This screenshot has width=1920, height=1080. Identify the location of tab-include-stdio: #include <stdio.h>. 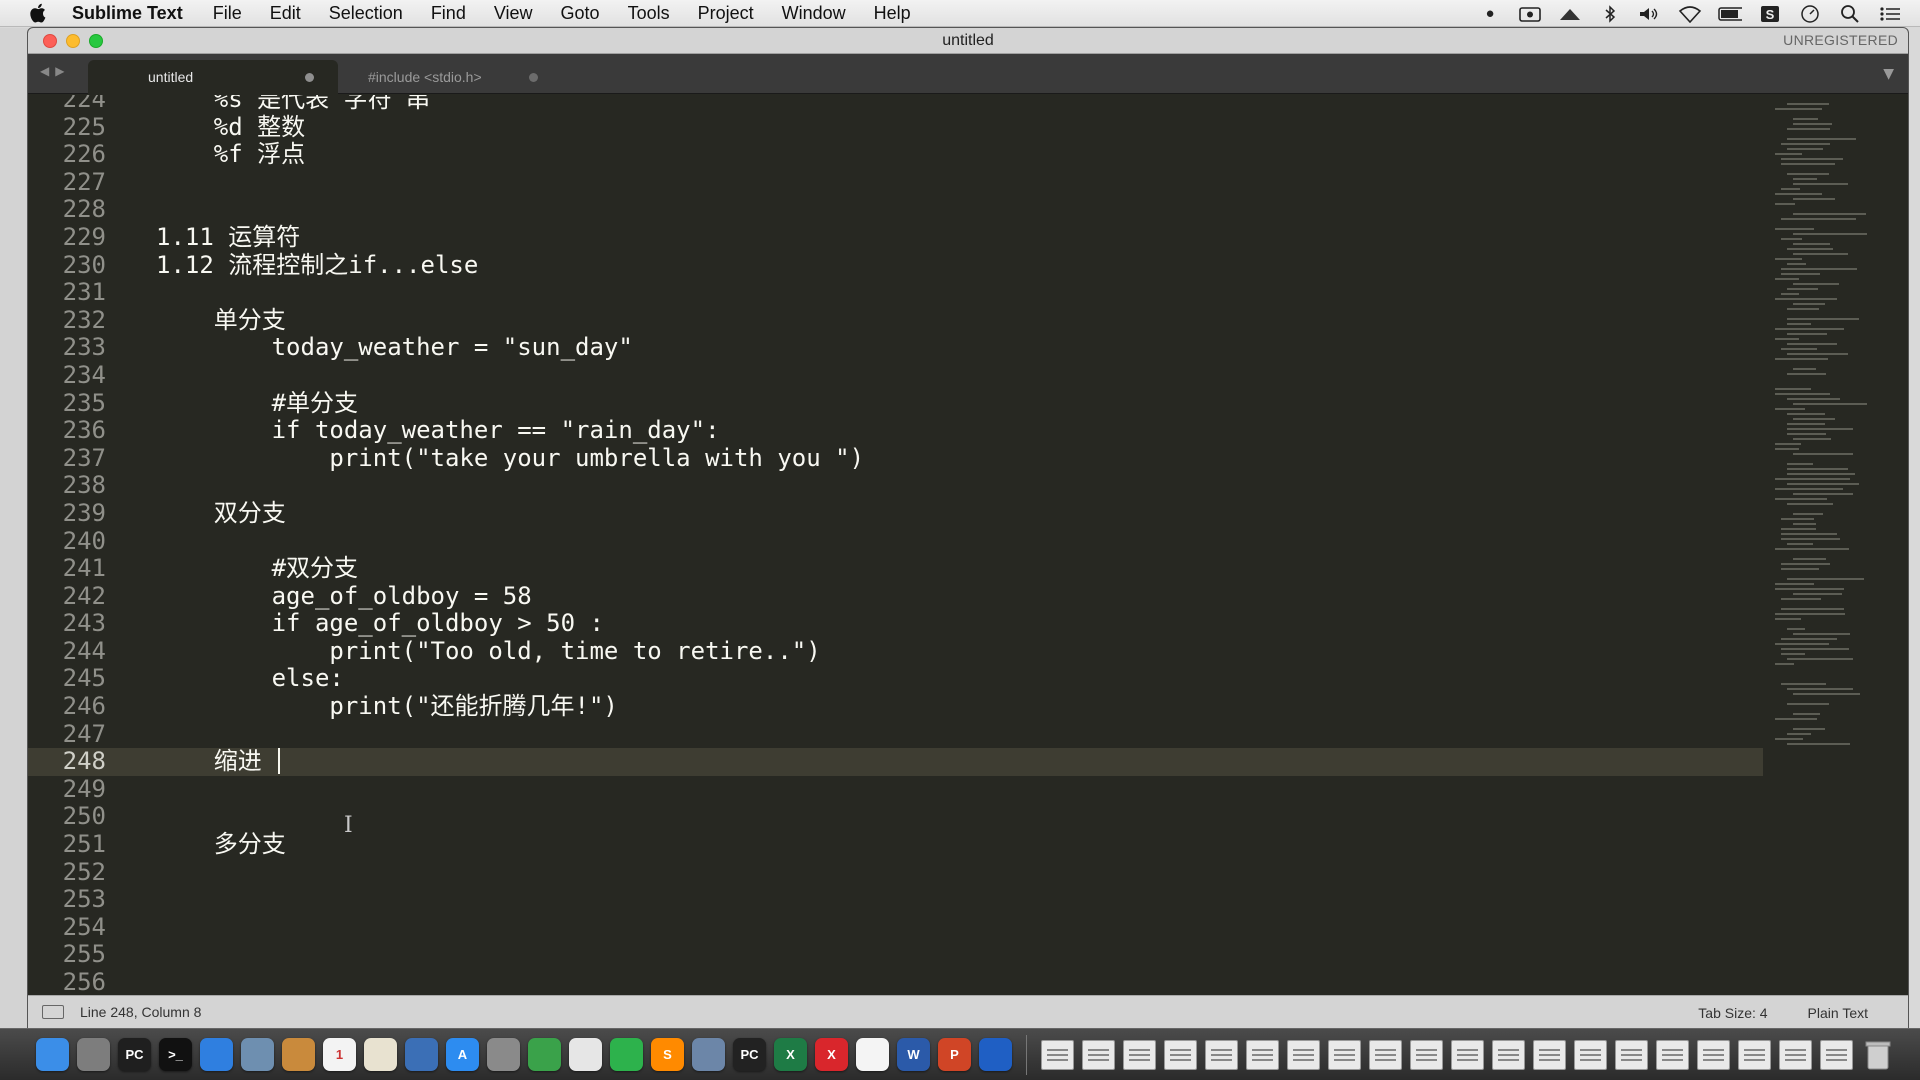
(443, 77).